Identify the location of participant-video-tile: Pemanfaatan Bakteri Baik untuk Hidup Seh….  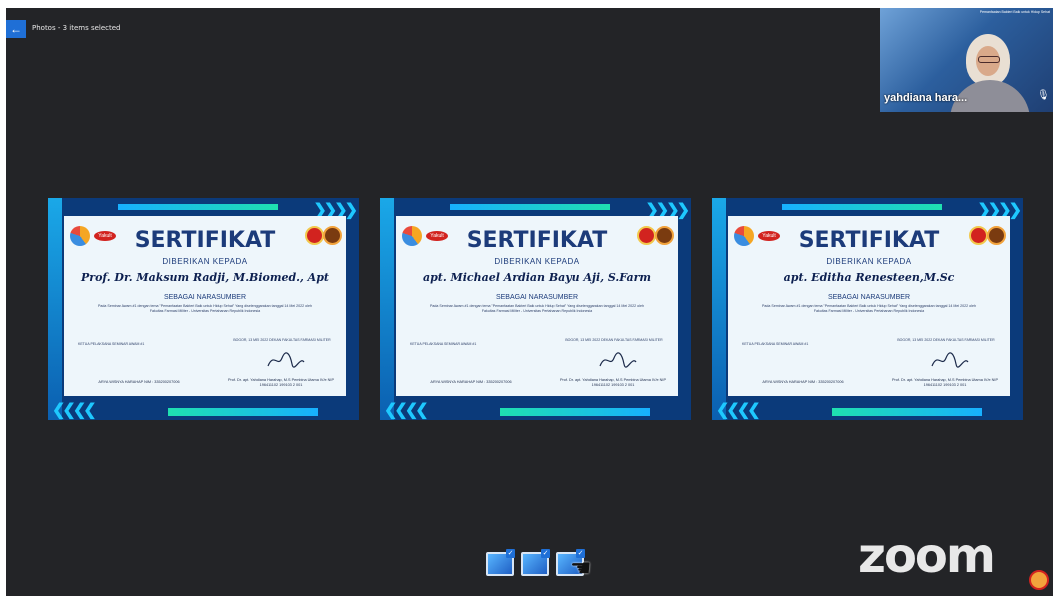
(966, 60).